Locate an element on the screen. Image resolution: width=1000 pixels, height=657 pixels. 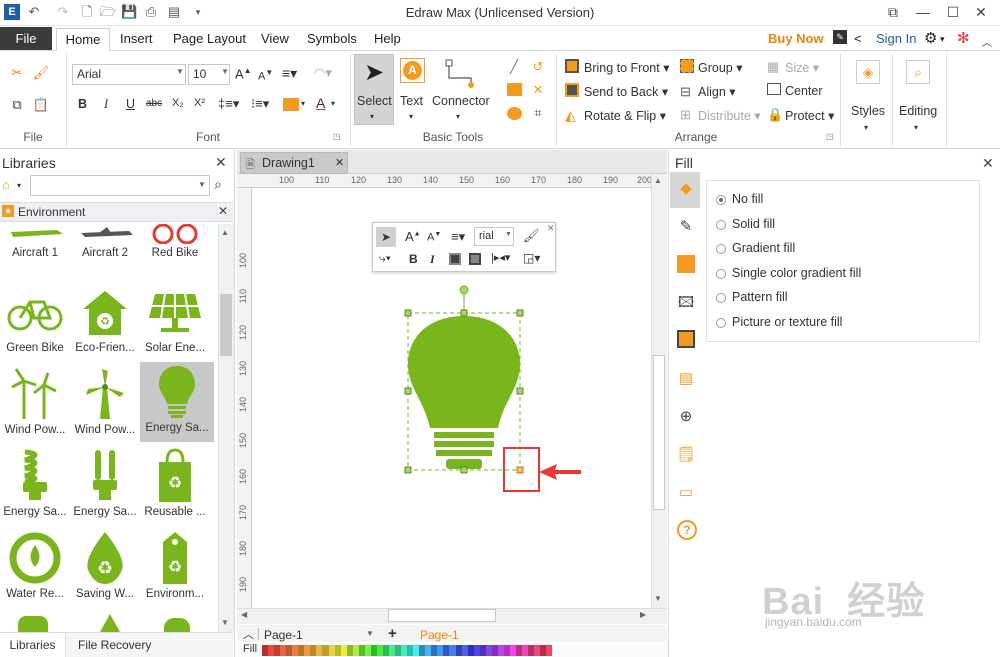
color-palette is located at coordinates (407, 650).